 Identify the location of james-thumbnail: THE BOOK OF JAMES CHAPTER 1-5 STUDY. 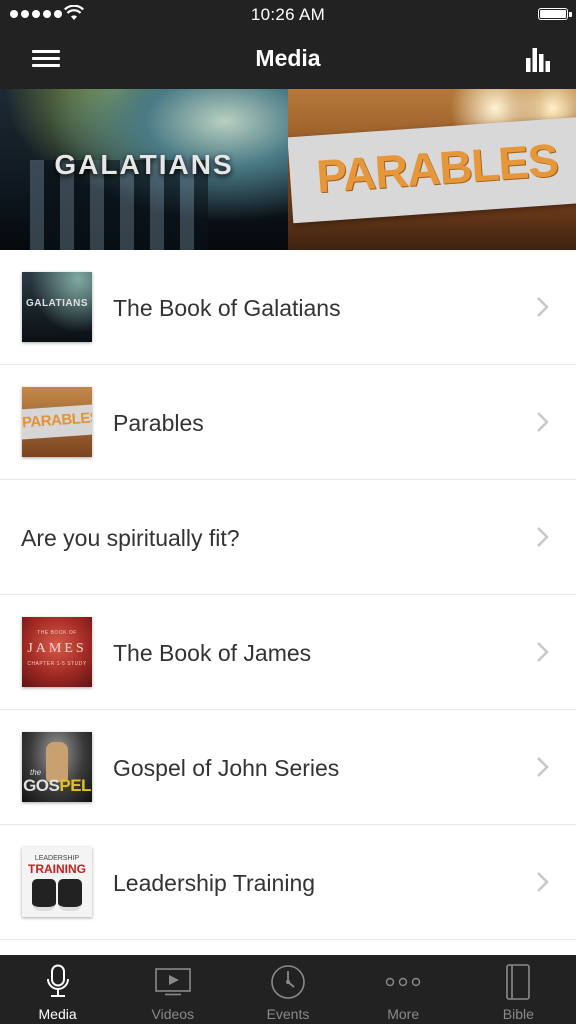
(57, 652).